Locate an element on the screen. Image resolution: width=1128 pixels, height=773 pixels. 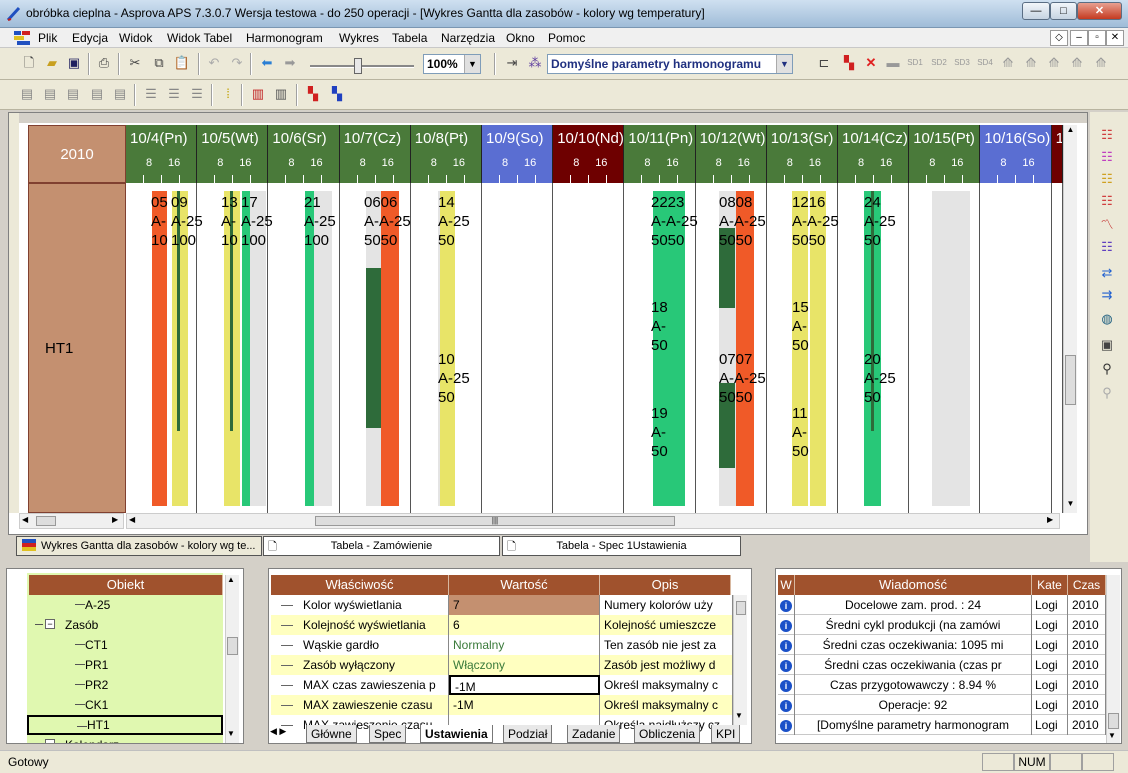
operation-label: 0808 A-A-25 5050 is located at coordinates (742, 221).